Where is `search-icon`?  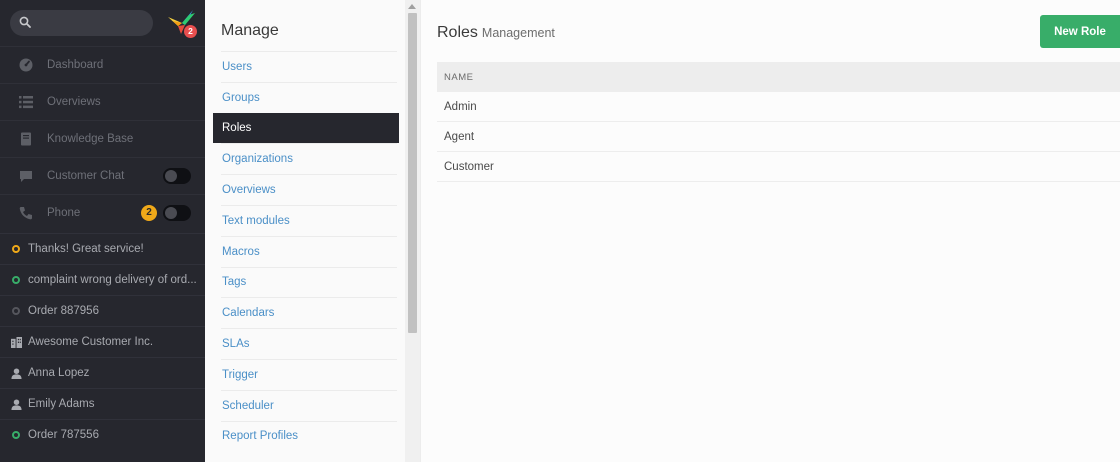 search-icon is located at coordinates (25, 23).